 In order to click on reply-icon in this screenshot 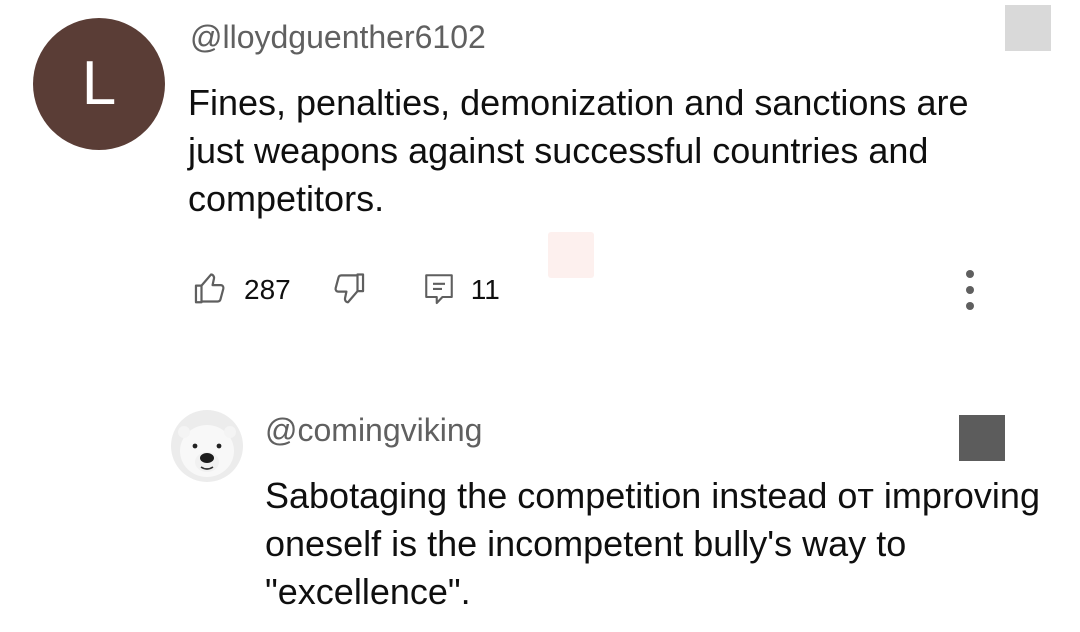, I will do `click(439, 290)`.